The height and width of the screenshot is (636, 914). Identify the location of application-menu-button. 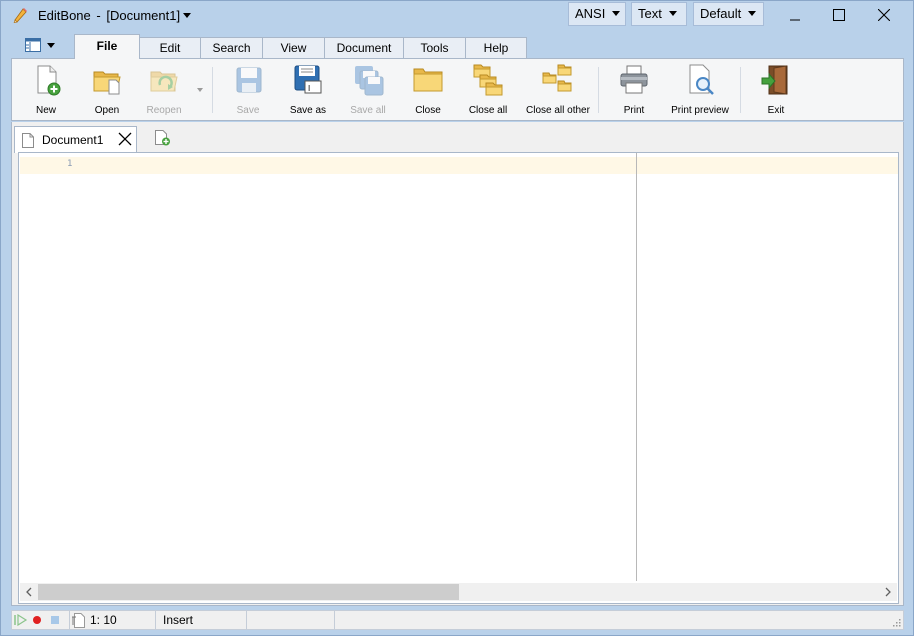
(39, 45).